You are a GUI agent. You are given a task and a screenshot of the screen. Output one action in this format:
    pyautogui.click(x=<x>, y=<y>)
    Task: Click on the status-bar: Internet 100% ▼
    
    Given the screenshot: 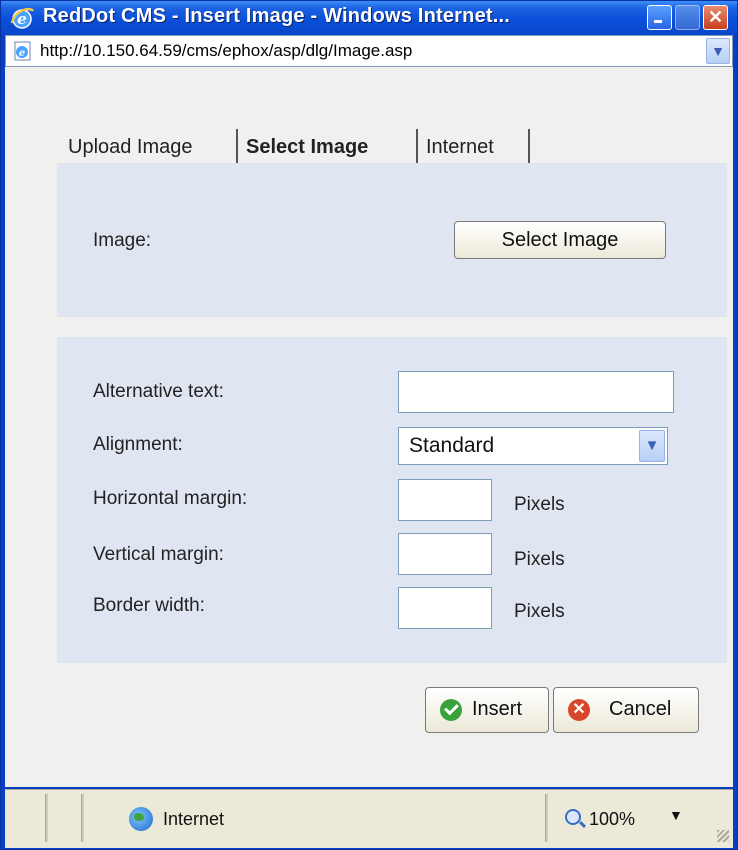 What is the action you would take?
    pyautogui.click(x=369, y=818)
    